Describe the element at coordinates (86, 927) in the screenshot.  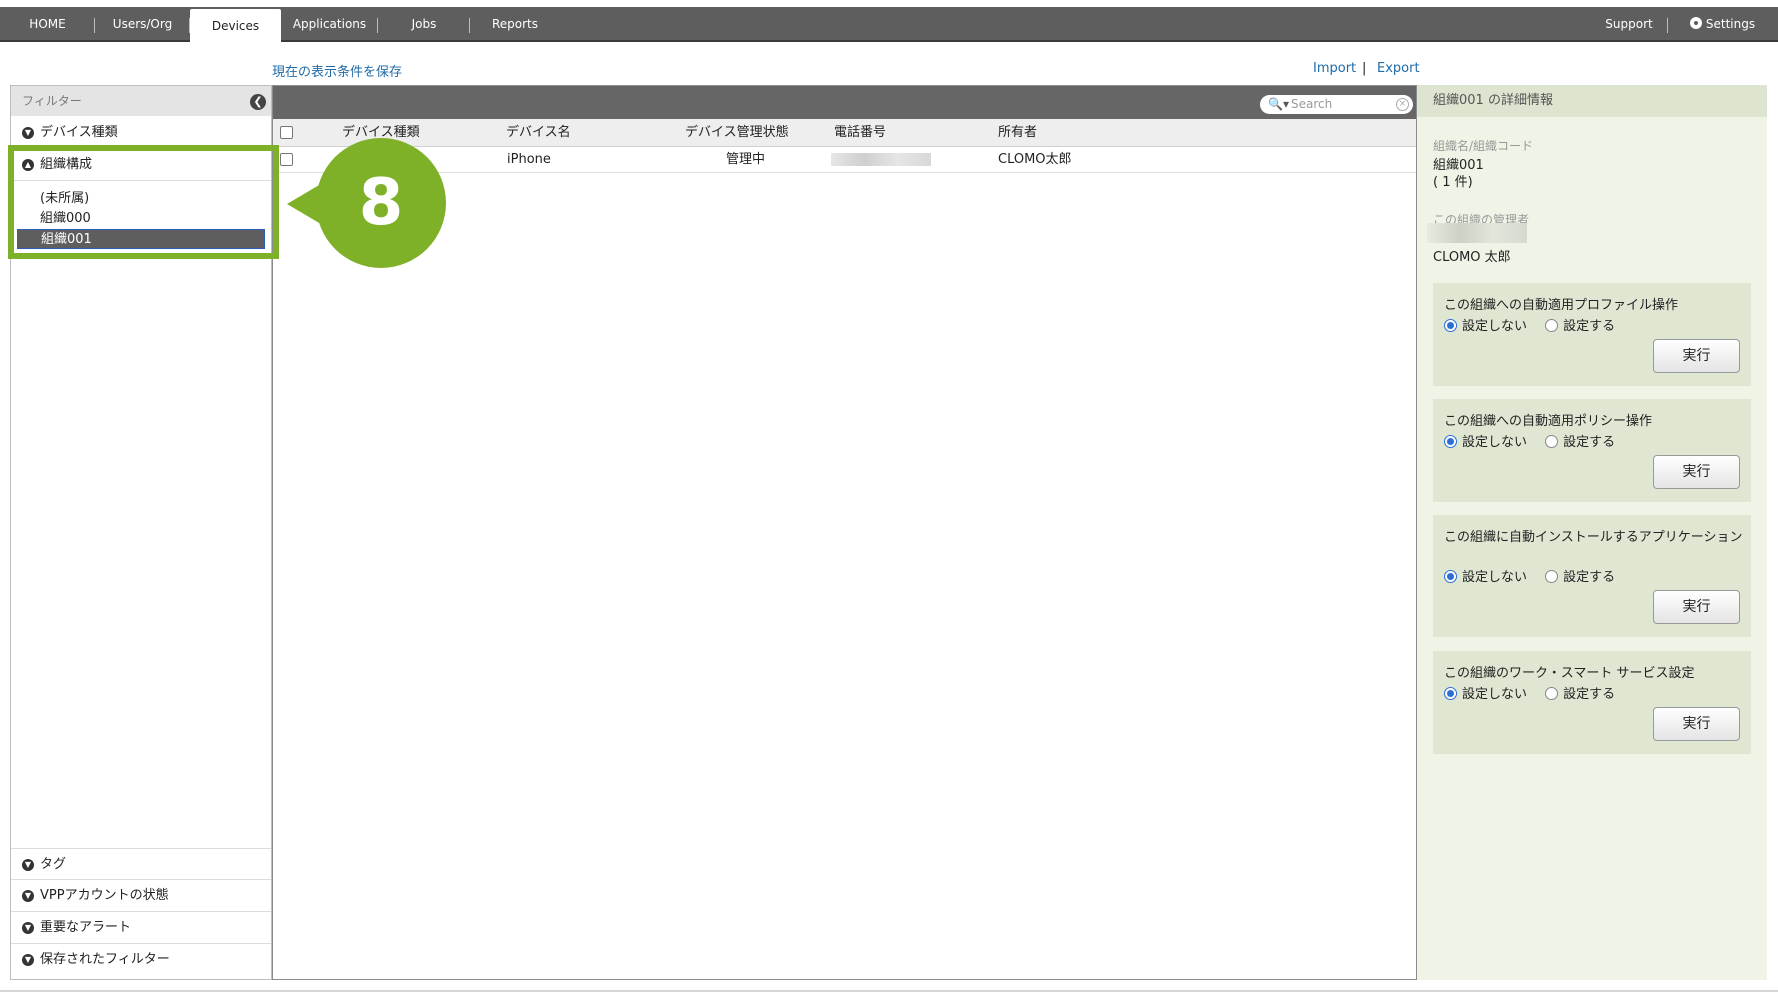
I see `filter-alerts-label: 重要なアラート` at that location.